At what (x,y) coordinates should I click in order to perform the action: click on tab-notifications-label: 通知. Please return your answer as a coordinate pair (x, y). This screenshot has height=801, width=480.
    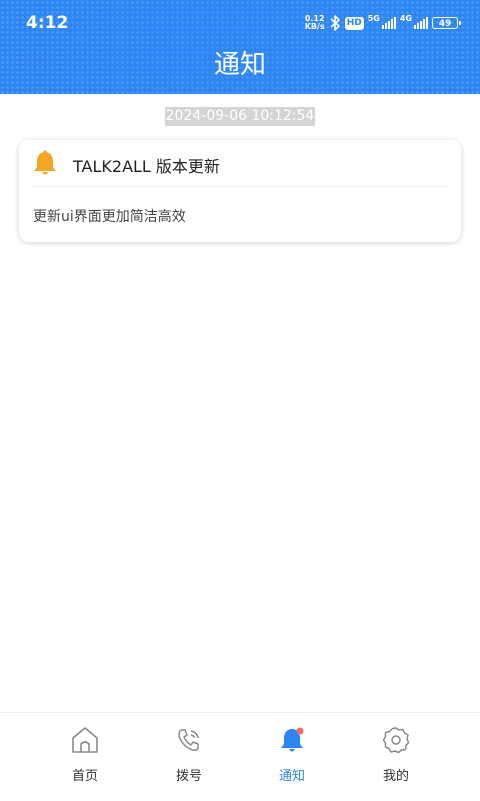
    Looking at the image, I should click on (291, 776).